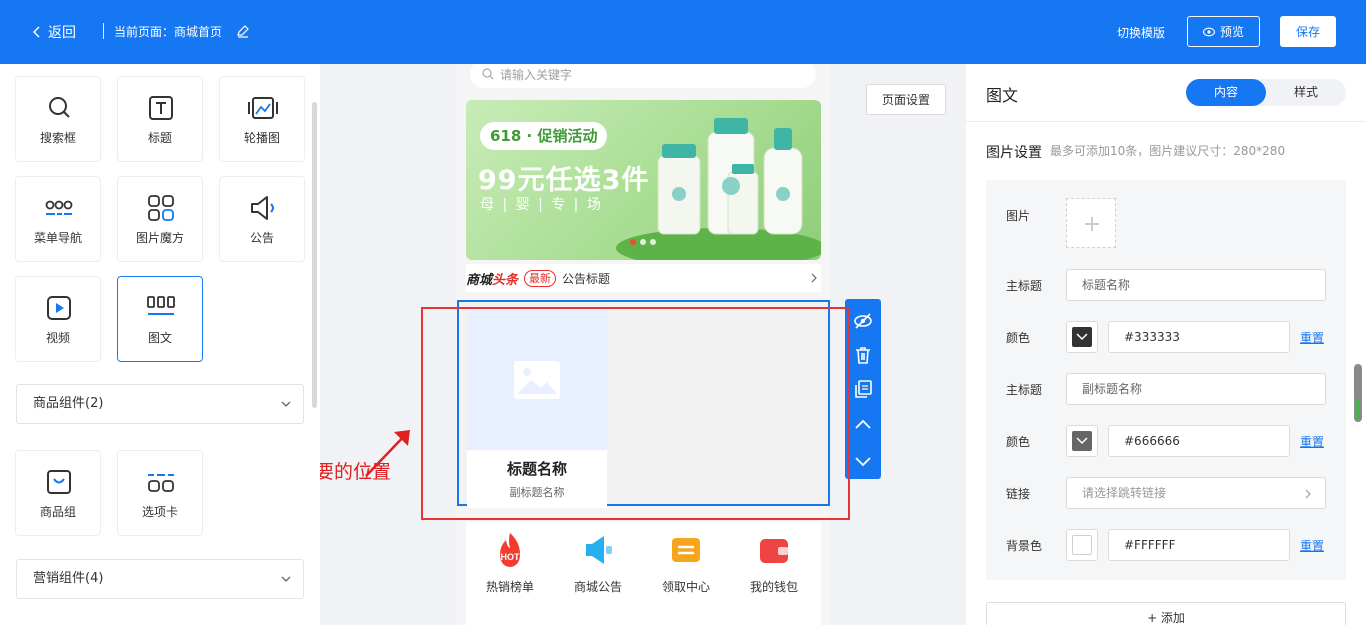 The image size is (1366, 625). Describe the element at coordinates (1308, 31) in the screenshot. I see `save-button: 保存` at that location.